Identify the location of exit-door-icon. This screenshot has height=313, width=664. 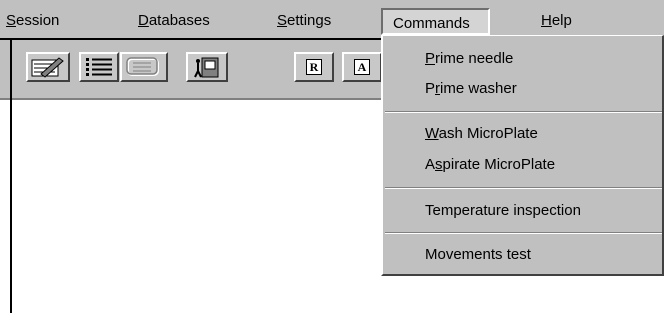
(206, 67).